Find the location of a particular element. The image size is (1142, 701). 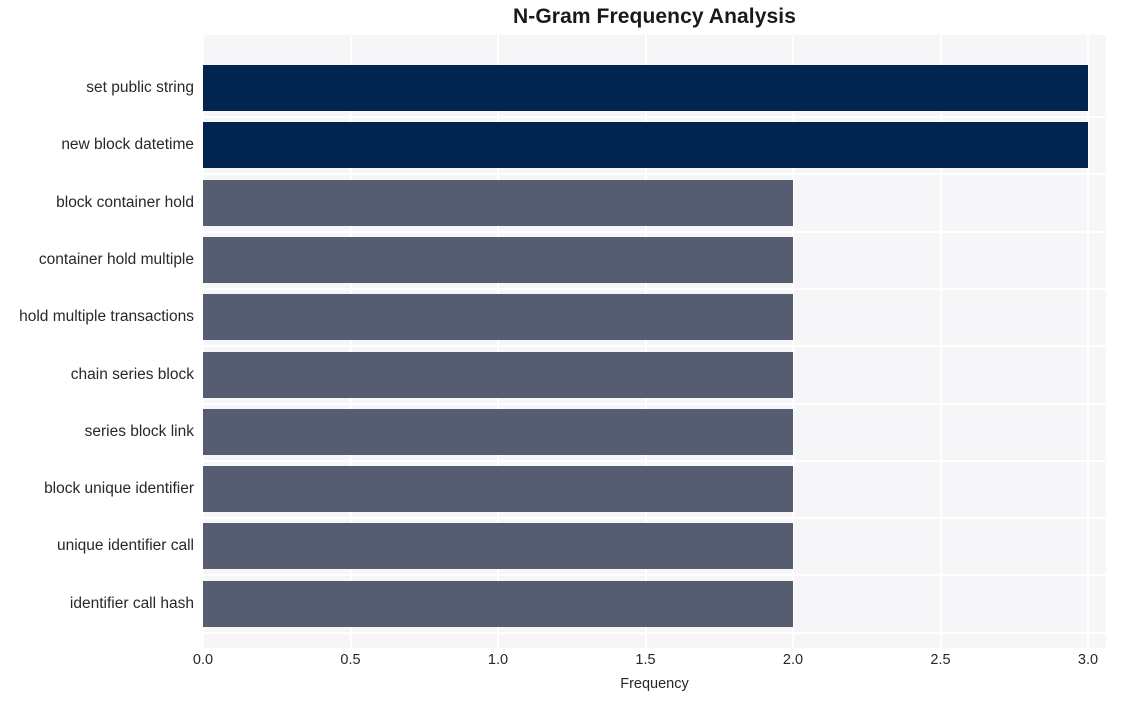

chart-title: N-Gram Frequency Analysis is located at coordinates (654, 16).